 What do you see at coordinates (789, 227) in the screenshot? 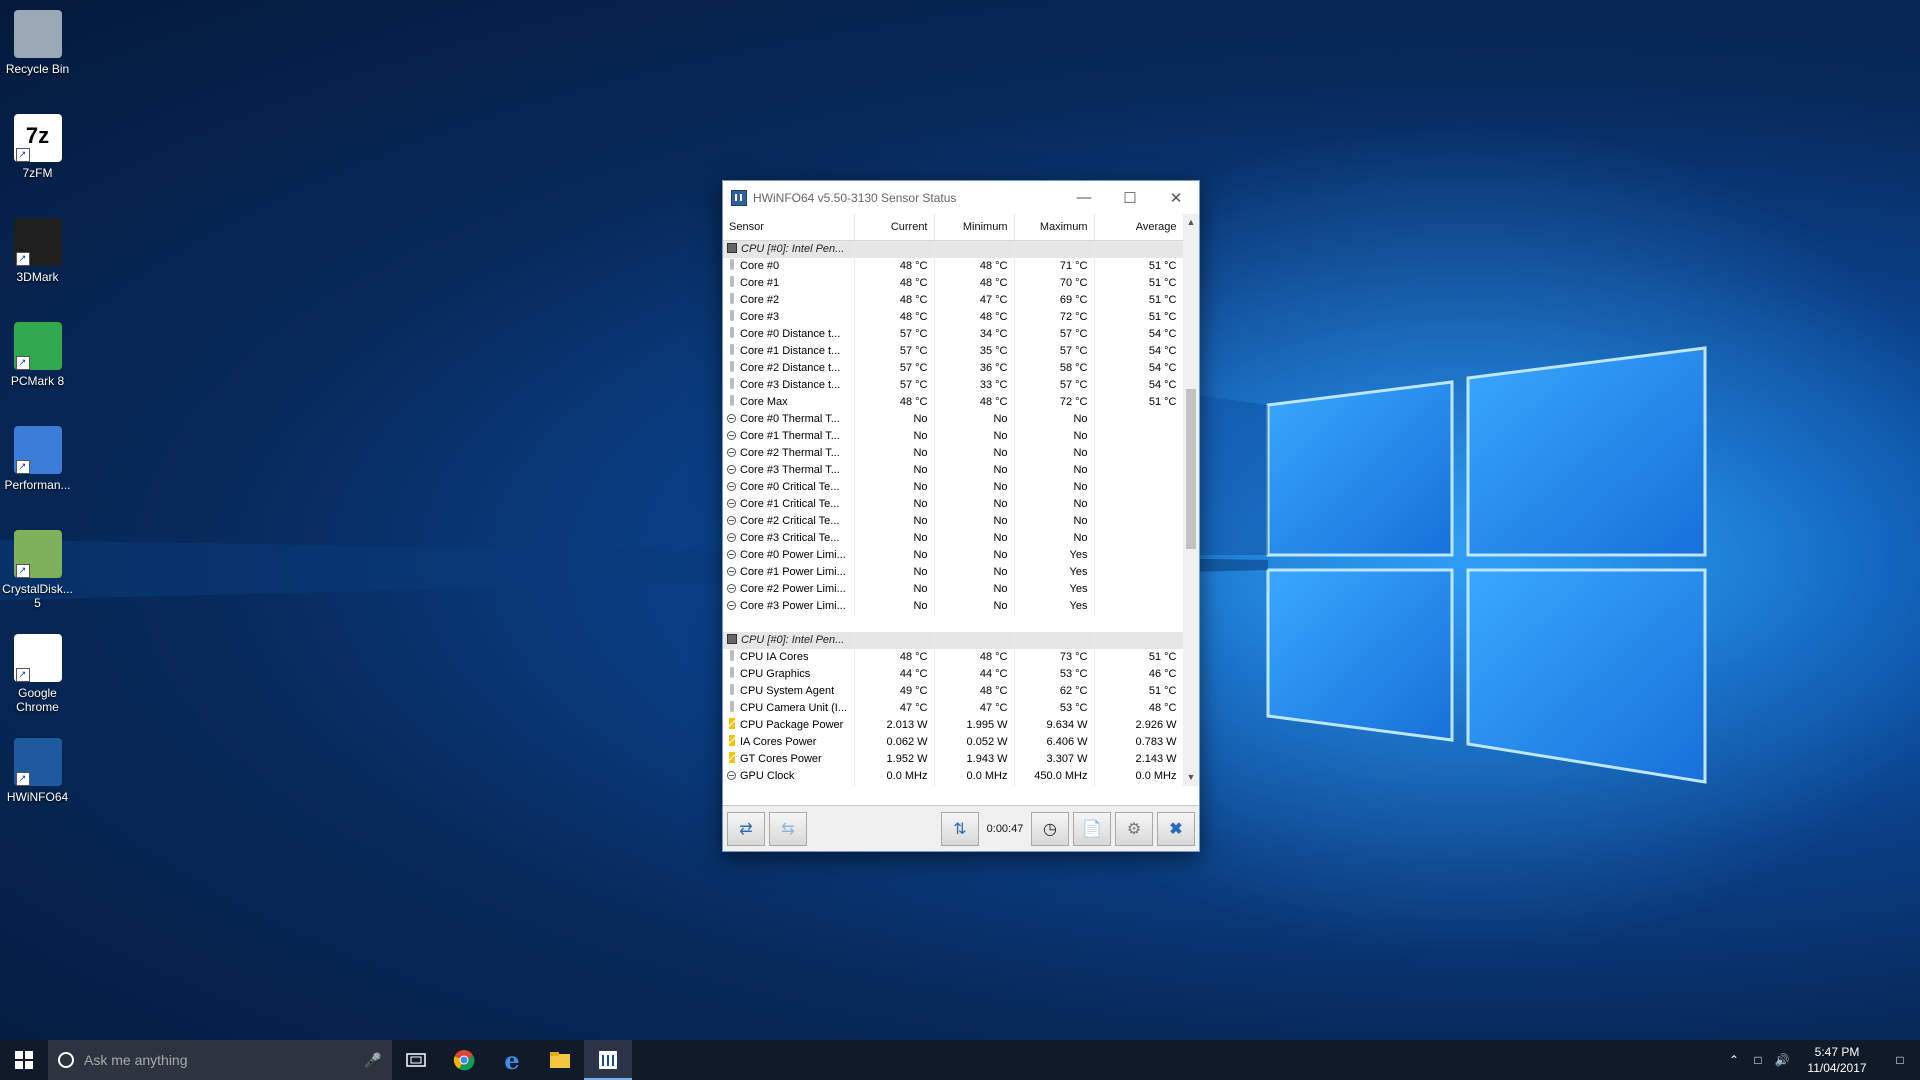
I see `col-sensor: Sensor` at bounding box center [789, 227].